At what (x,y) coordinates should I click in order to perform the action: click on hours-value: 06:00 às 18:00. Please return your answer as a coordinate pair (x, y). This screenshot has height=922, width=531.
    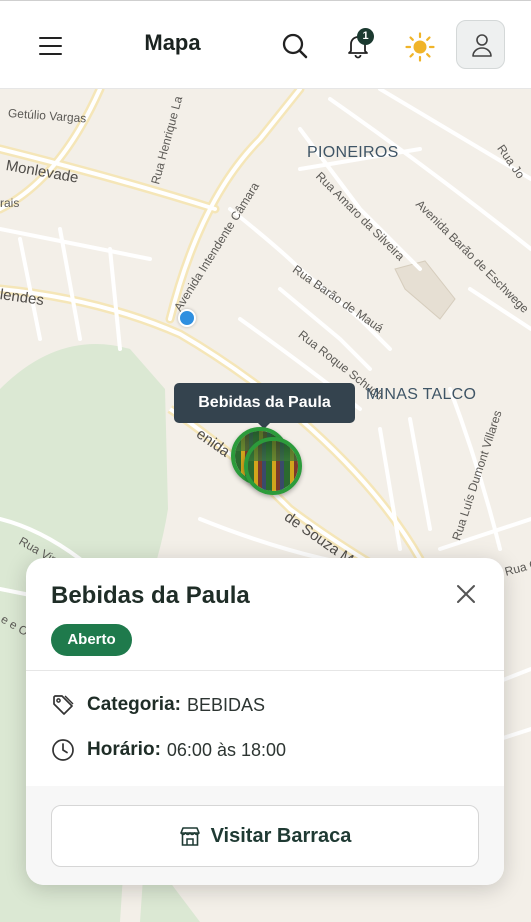
    Looking at the image, I should click on (226, 749).